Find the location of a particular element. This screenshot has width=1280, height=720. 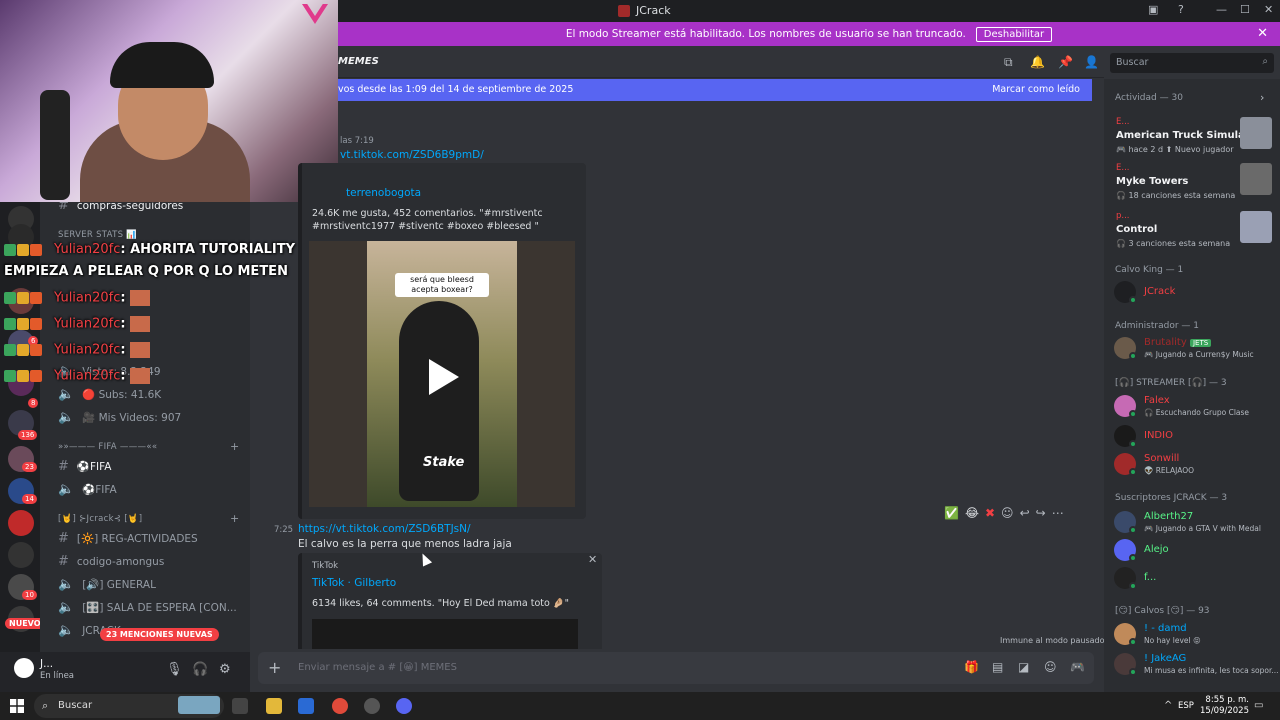

add-reaction-icon: ☺ is located at coordinates (1007, 513).